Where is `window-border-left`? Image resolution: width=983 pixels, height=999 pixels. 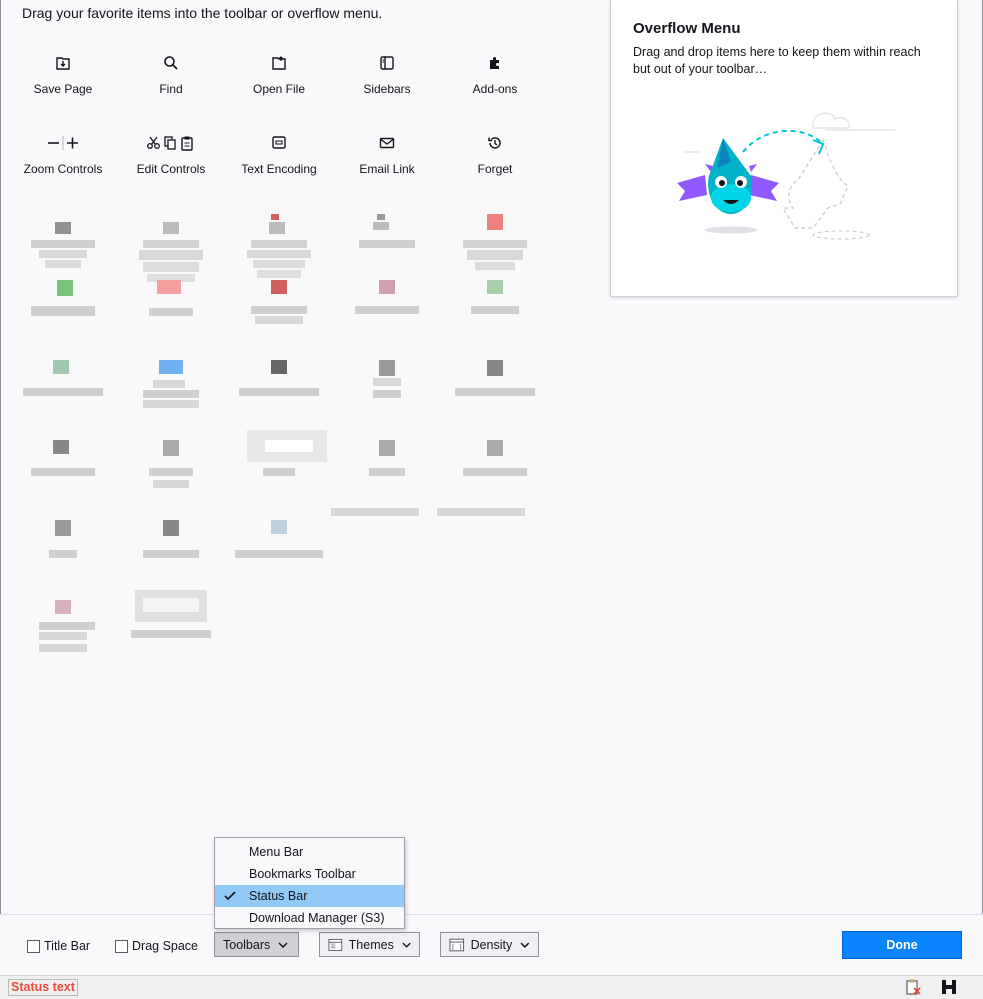 window-border-left is located at coordinates (0, 487).